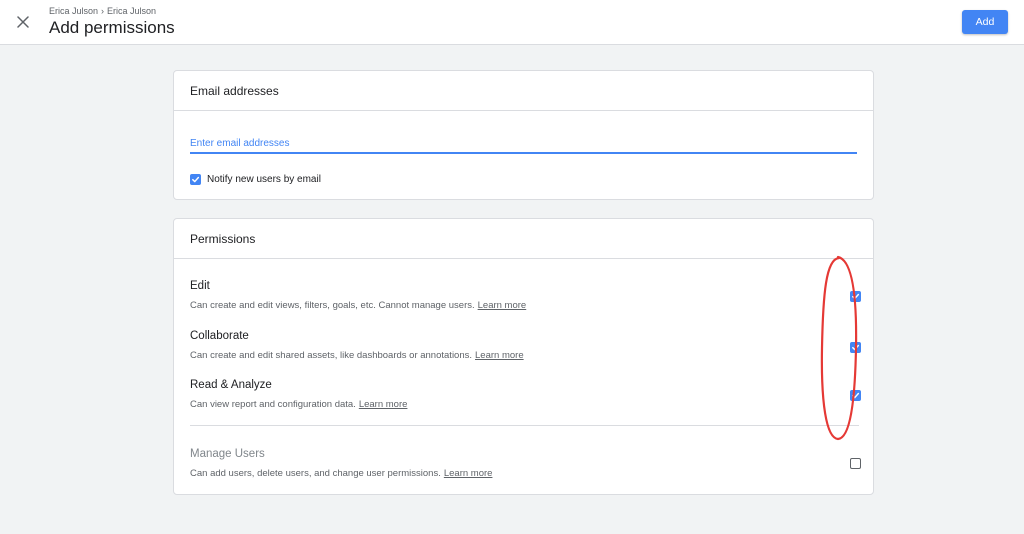  What do you see at coordinates (524, 425) in the screenshot?
I see `section-divider` at bounding box center [524, 425].